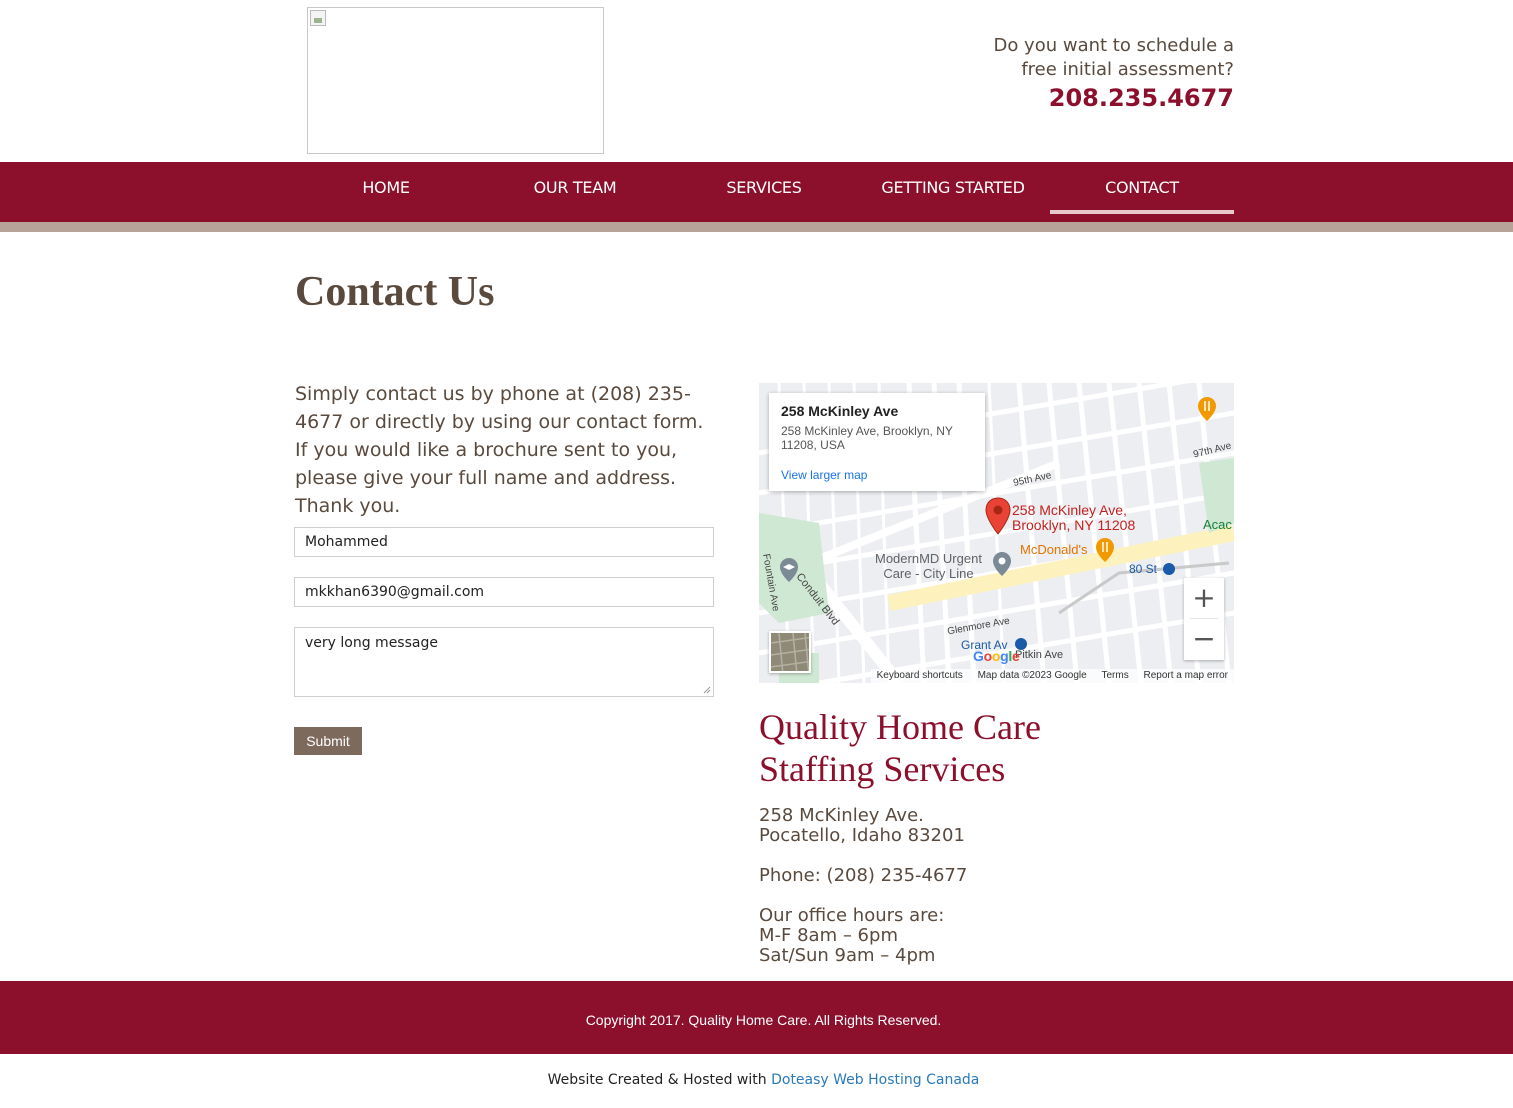  What do you see at coordinates (1217, 524) in the screenshot?
I see `poi-acac: Acac` at bounding box center [1217, 524].